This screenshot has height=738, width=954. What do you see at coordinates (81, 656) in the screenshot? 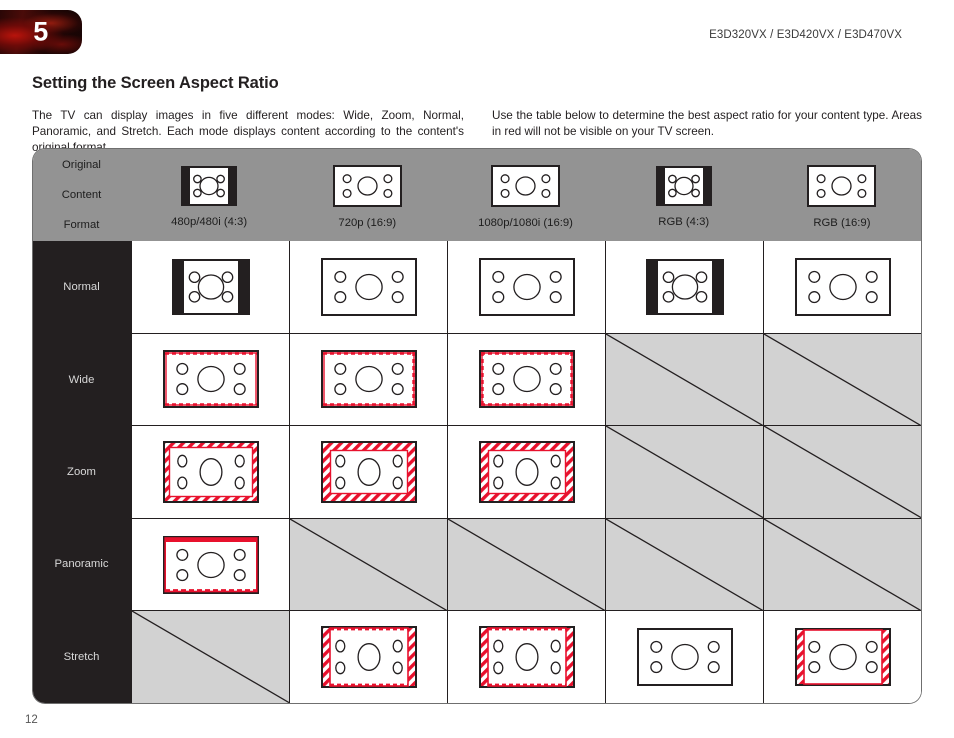
I see `row-label-stretch: Stretch` at bounding box center [81, 656].